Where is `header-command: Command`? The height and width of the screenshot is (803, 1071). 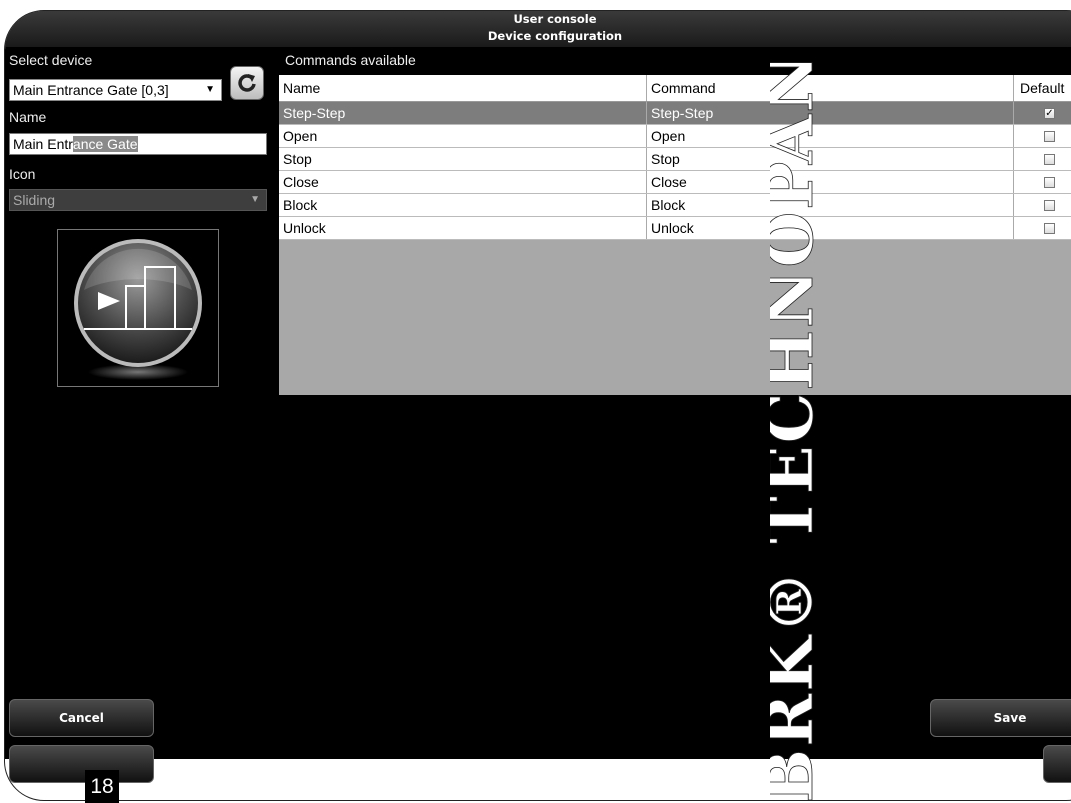 header-command: Command is located at coordinates (829, 88).